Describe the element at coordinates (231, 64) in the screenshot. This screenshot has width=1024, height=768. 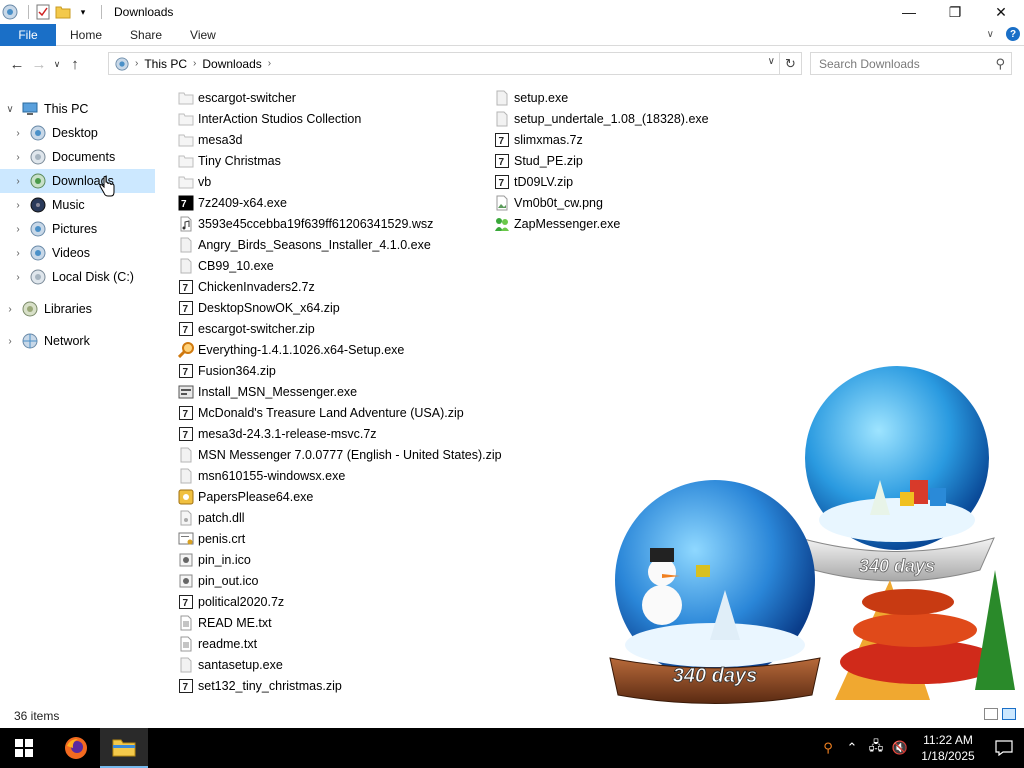
I see `breadcrumb-downloads: Downloads` at that location.